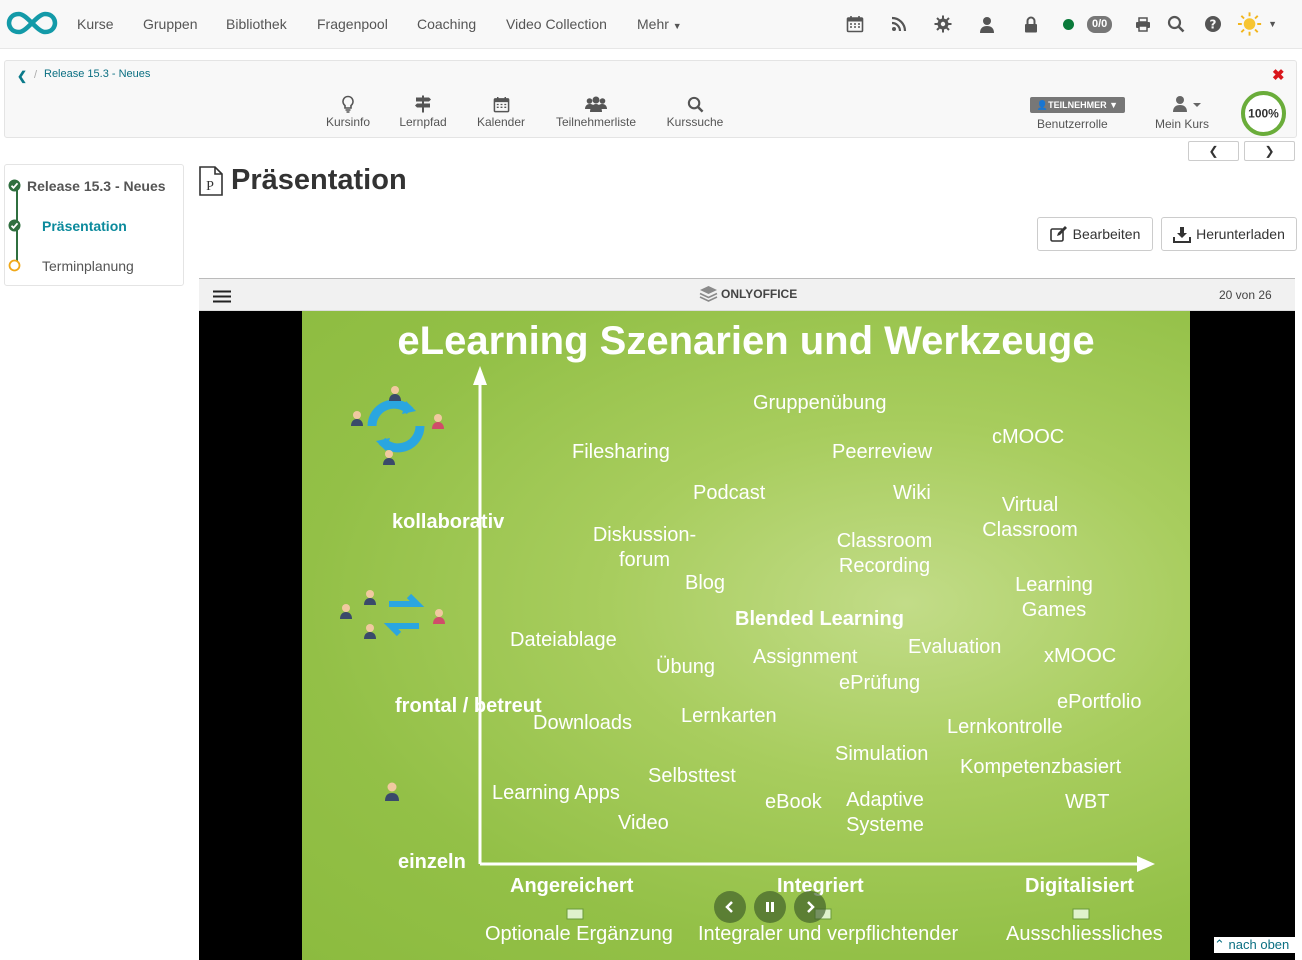 The image size is (1302, 960). What do you see at coordinates (97, 74) in the screenshot?
I see `breadcrumb-course-link: Release 15.3 - Neues` at bounding box center [97, 74].